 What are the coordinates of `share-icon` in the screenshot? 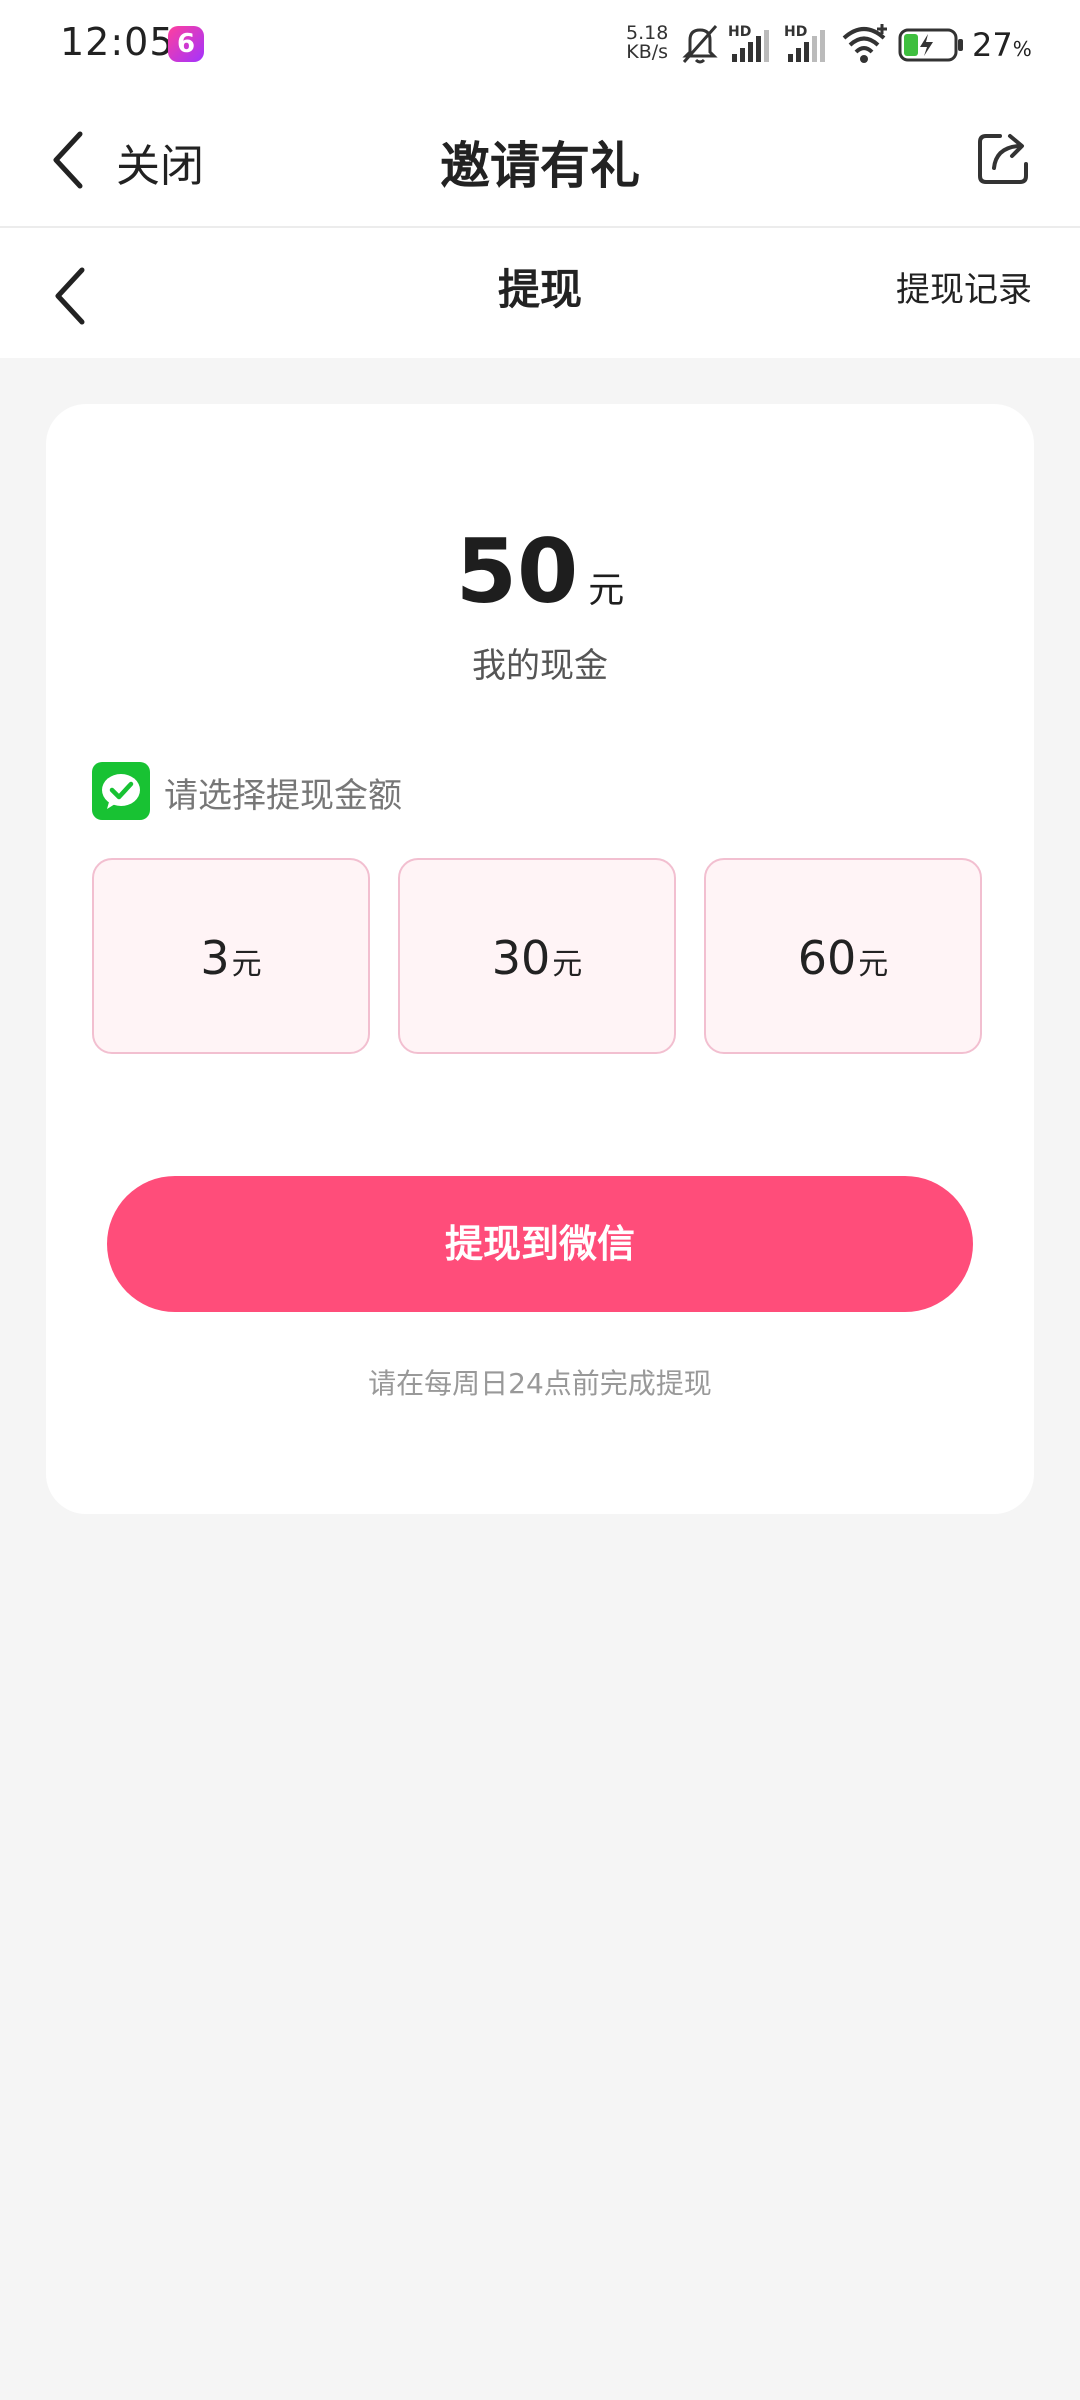 It's located at (1004, 158).